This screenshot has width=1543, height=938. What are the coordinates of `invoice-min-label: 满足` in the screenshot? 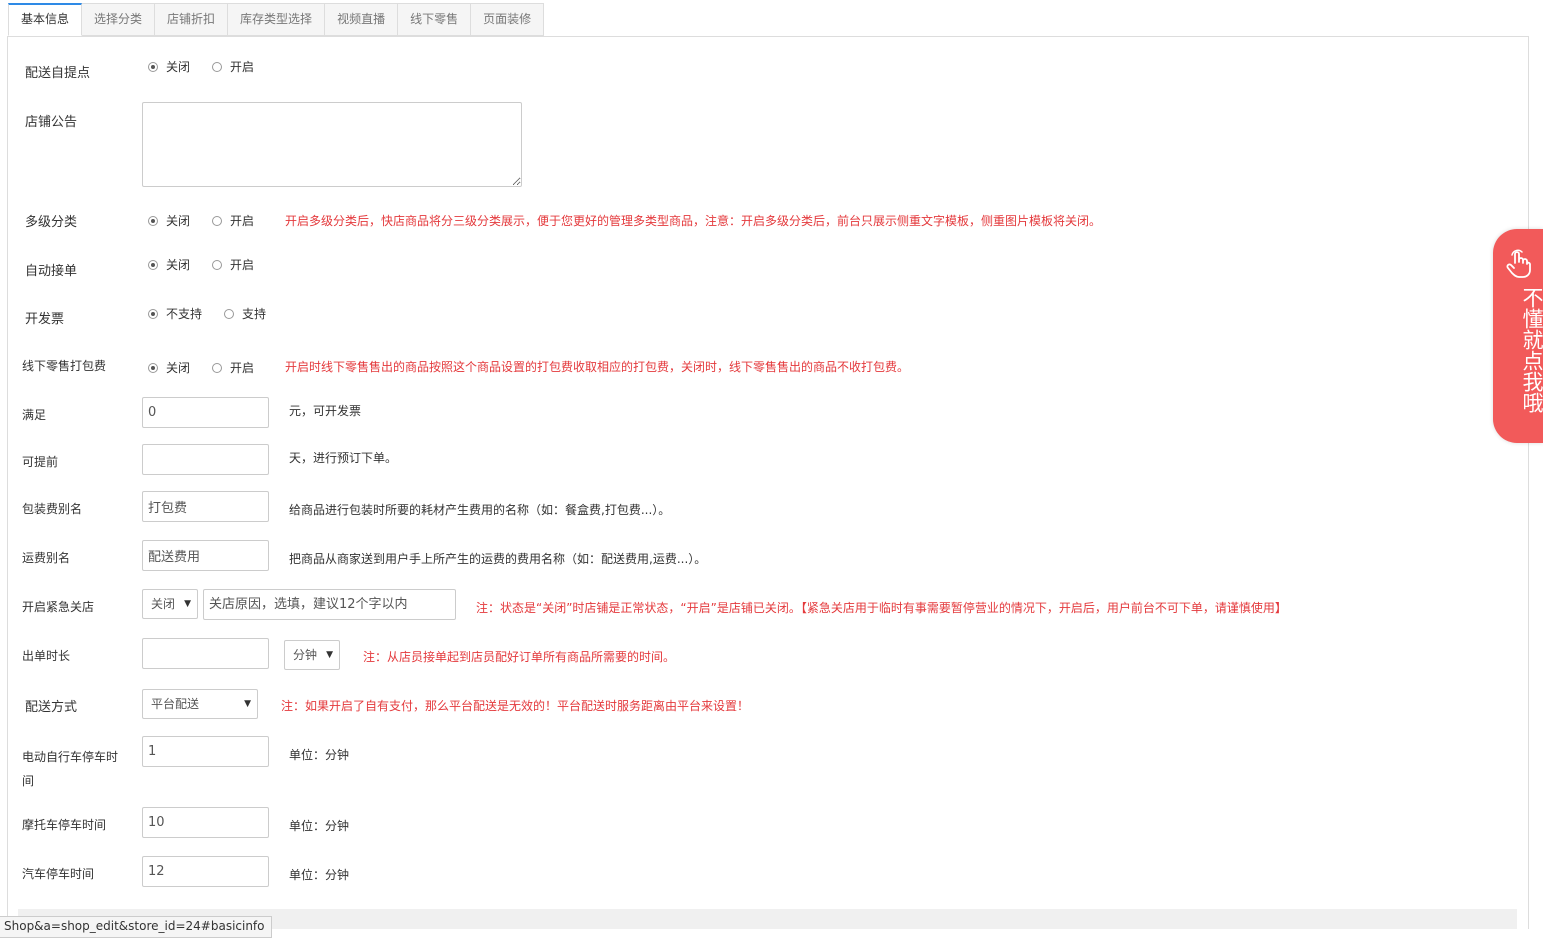 It's located at (34, 415).